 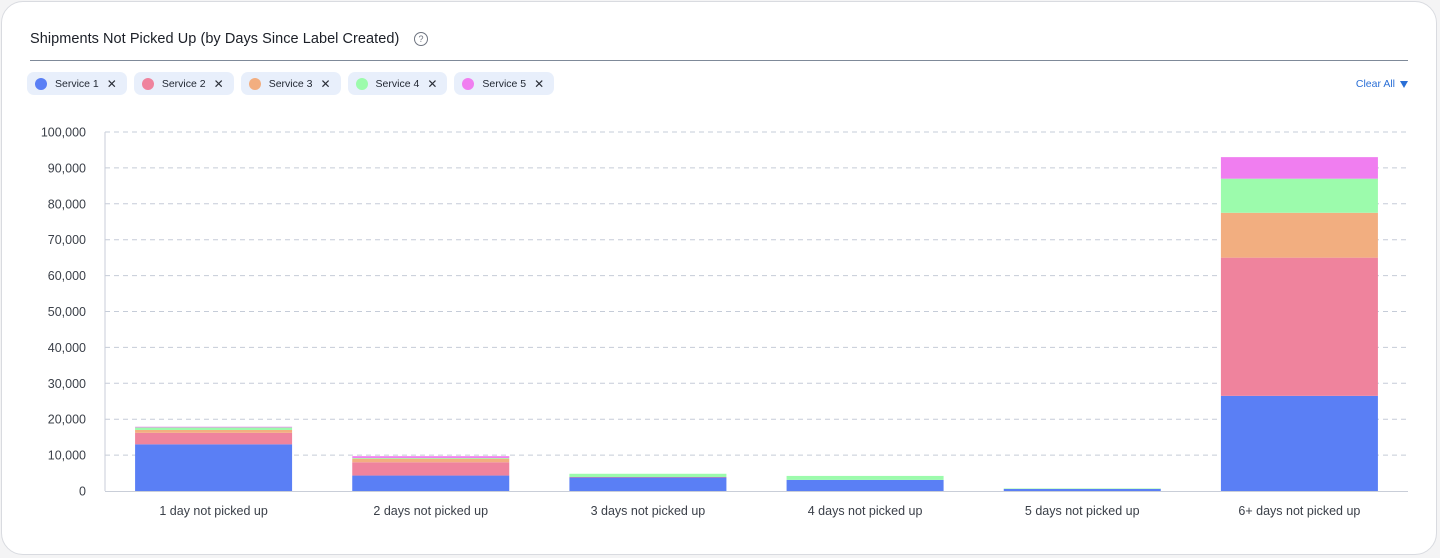 I want to click on y-tick-label: 0, so click(x=82, y=492).